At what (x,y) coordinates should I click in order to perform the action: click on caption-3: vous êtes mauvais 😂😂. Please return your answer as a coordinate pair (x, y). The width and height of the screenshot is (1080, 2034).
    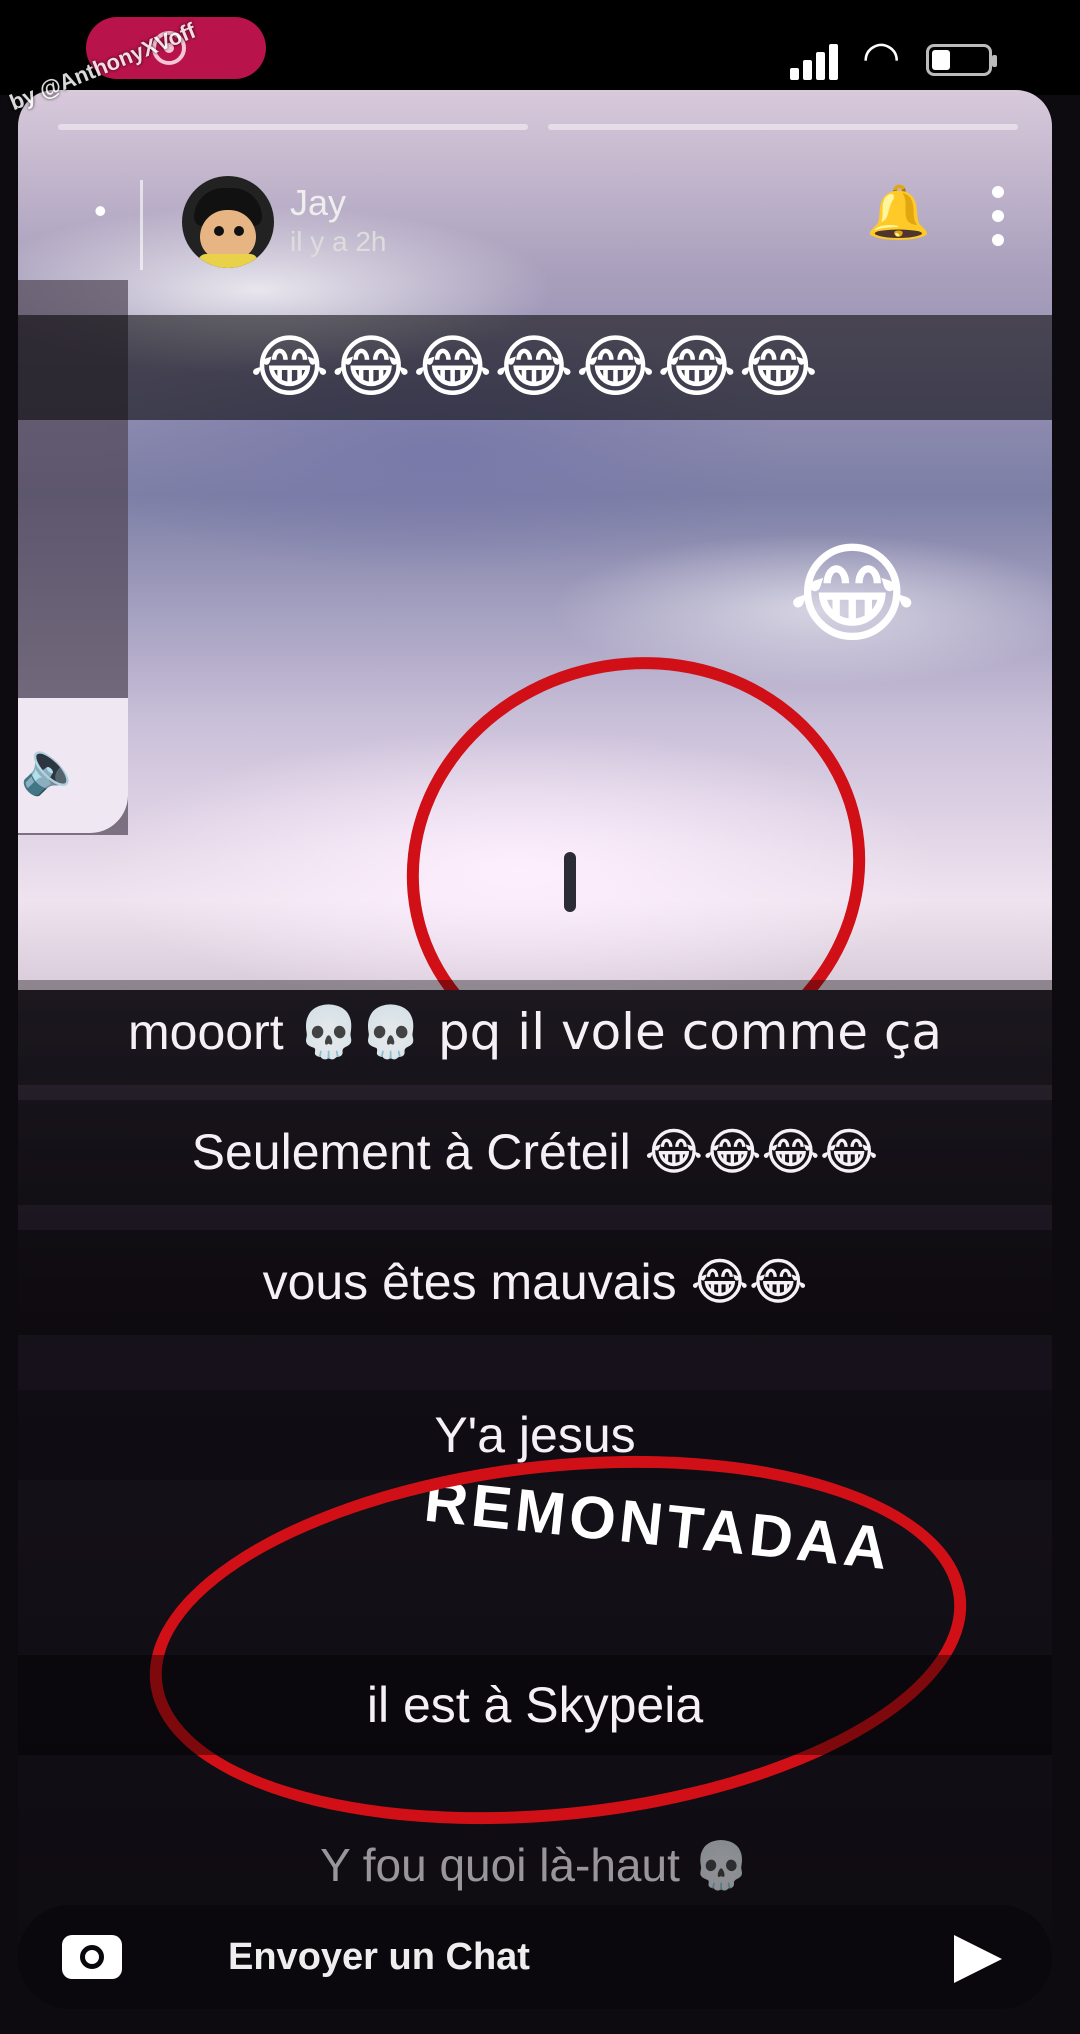
    Looking at the image, I should click on (535, 1282).